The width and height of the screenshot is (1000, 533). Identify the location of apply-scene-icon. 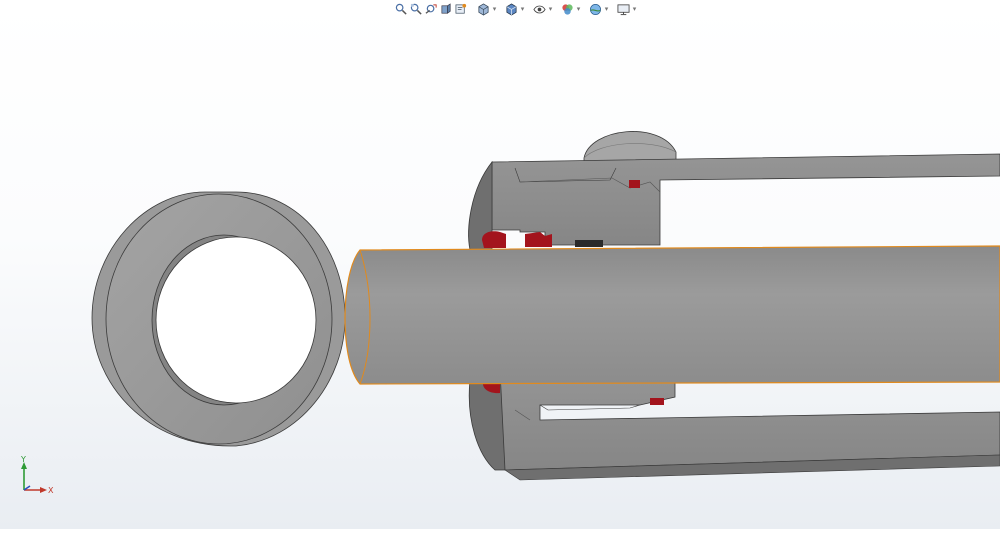
(595, 9).